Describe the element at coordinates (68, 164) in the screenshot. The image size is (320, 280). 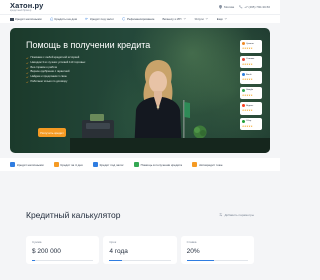
I see `service-link: Кредит за 4 дня` at that location.